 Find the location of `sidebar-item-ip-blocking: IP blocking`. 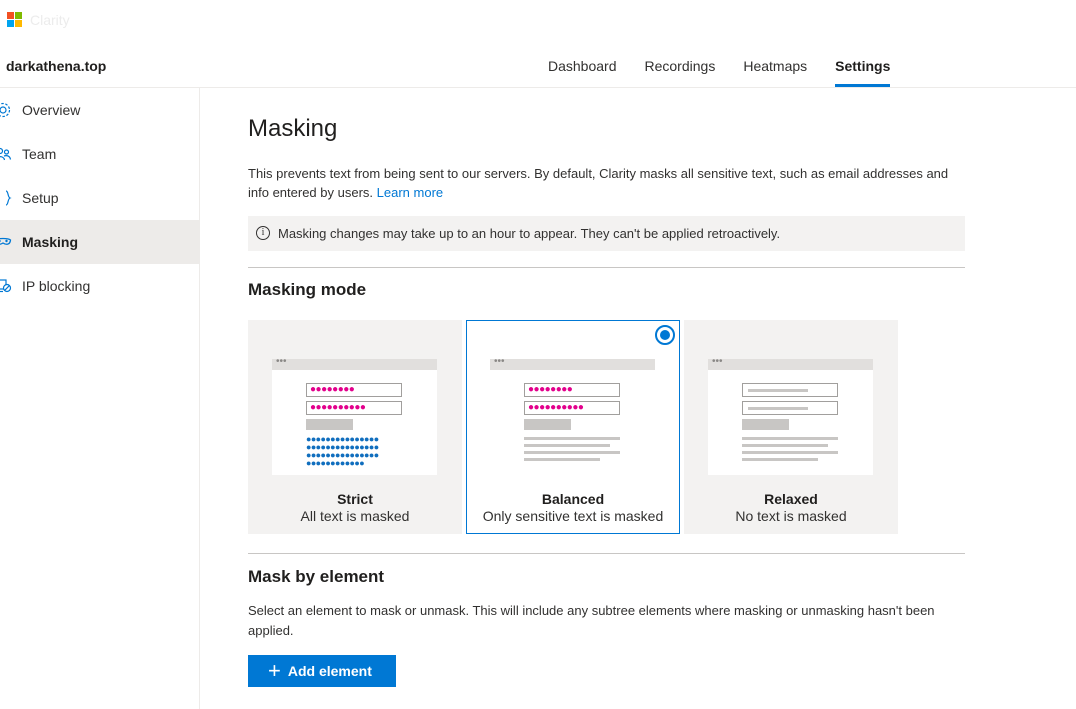

sidebar-item-ip-blocking: IP blocking is located at coordinates (99, 286).